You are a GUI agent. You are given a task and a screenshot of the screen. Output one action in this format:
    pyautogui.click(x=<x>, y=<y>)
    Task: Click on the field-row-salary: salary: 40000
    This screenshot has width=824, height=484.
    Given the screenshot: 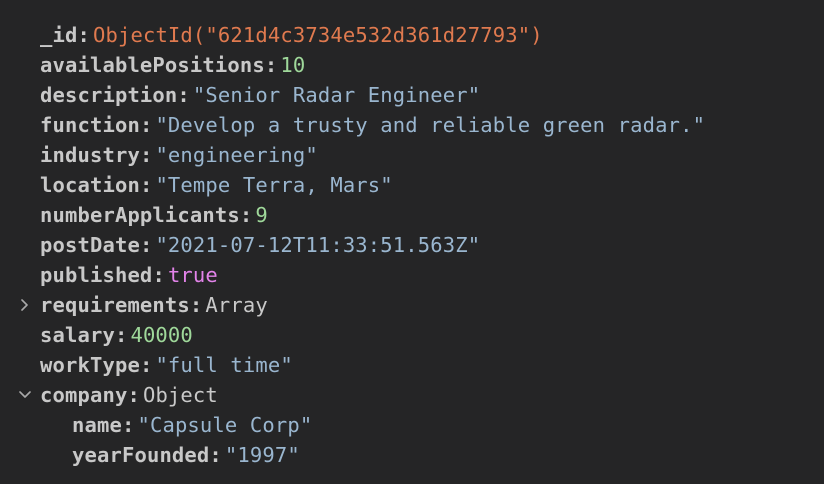 What is the action you would take?
    pyautogui.click(x=412, y=335)
    